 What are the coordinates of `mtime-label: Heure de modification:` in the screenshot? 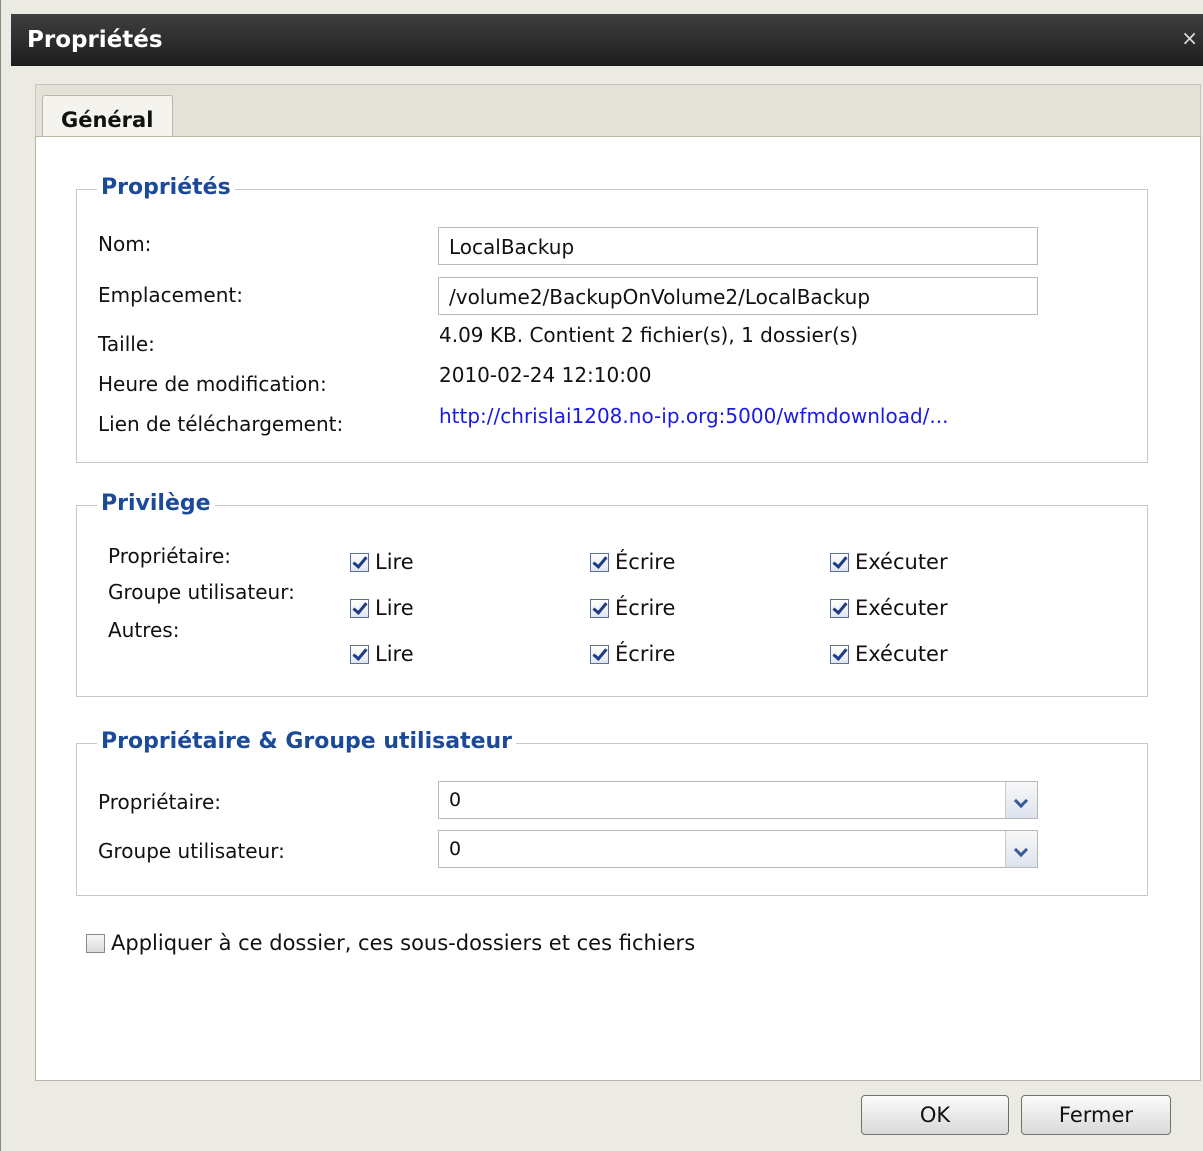 It's located at (212, 384).